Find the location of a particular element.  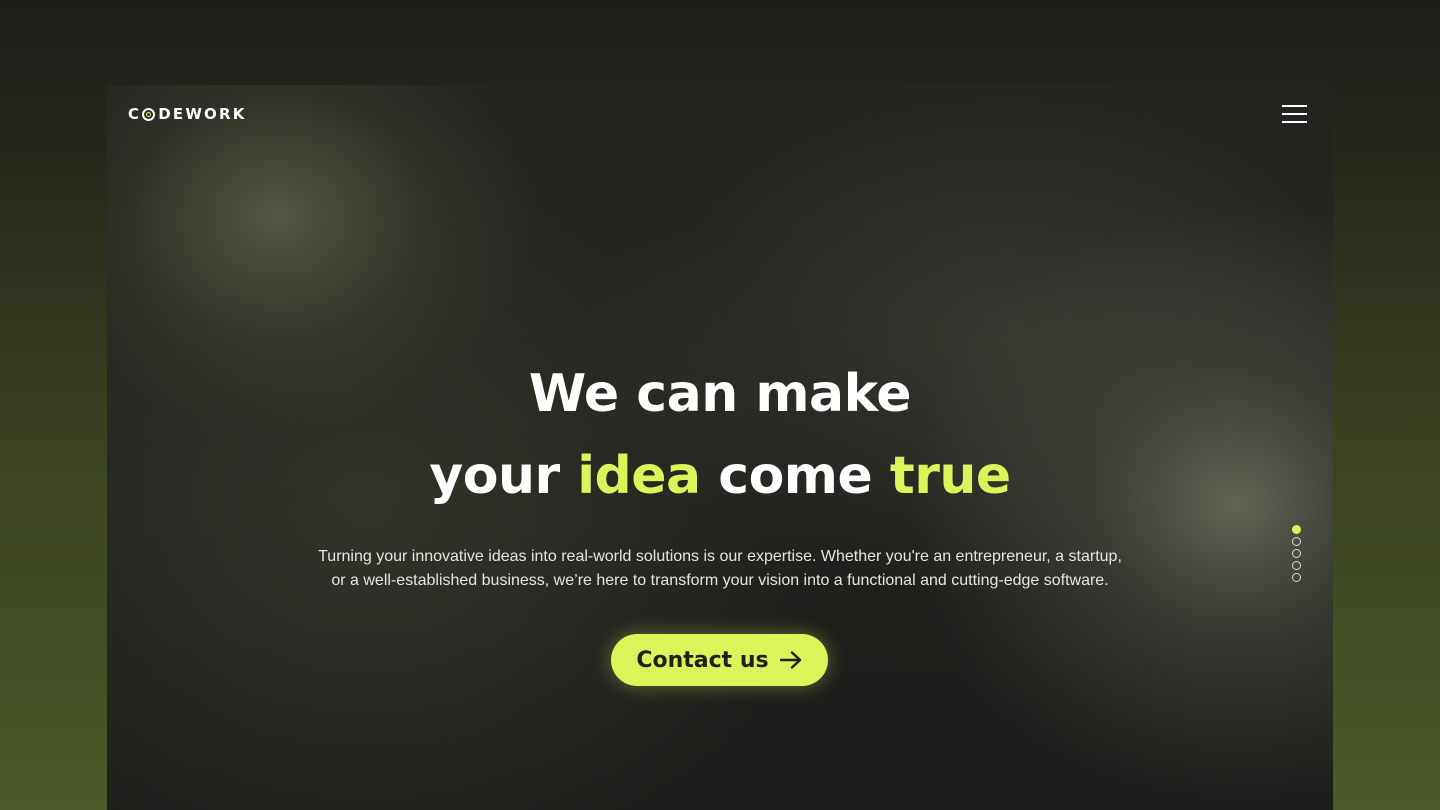

logo-ring-icon is located at coordinates (149, 114).